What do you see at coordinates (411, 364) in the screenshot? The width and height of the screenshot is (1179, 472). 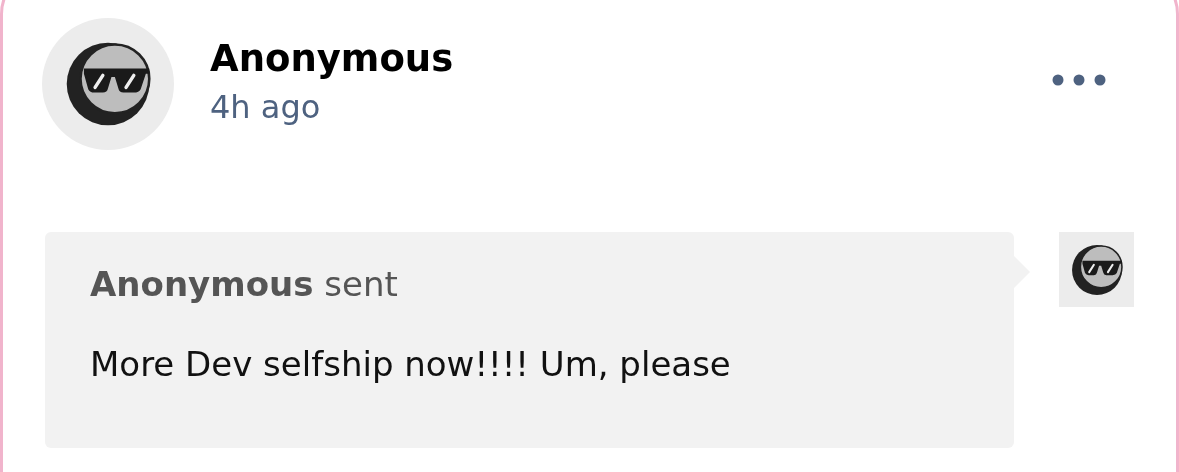 I see `message-text: More Dev selfship now!!!! Um, please` at bounding box center [411, 364].